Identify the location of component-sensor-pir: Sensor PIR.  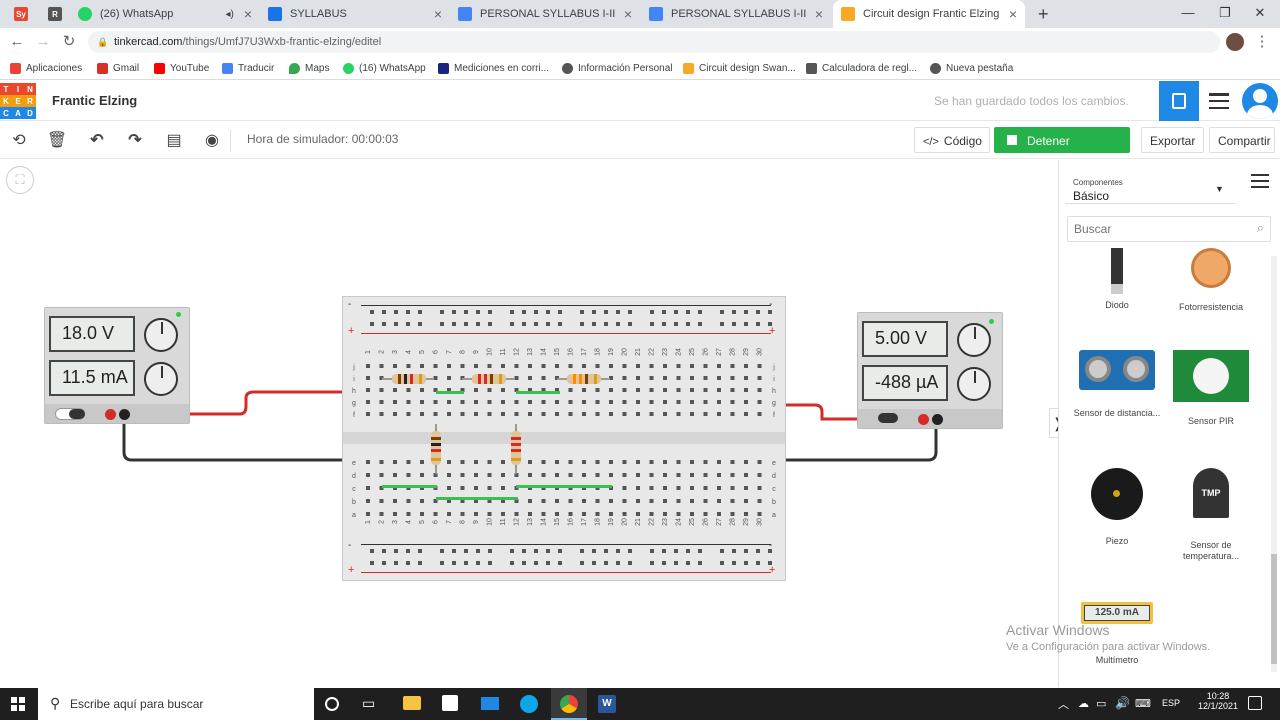
(1211, 388).